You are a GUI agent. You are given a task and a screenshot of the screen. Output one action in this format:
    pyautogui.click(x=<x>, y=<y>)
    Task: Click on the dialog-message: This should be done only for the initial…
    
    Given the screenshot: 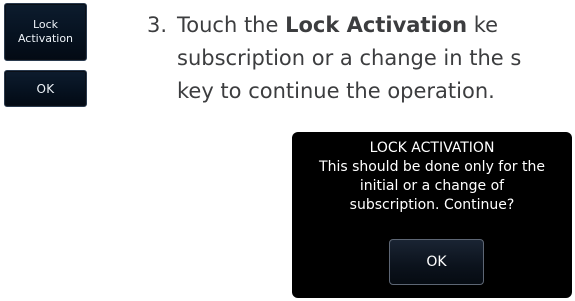 What is the action you would take?
    pyautogui.click(x=432, y=186)
    